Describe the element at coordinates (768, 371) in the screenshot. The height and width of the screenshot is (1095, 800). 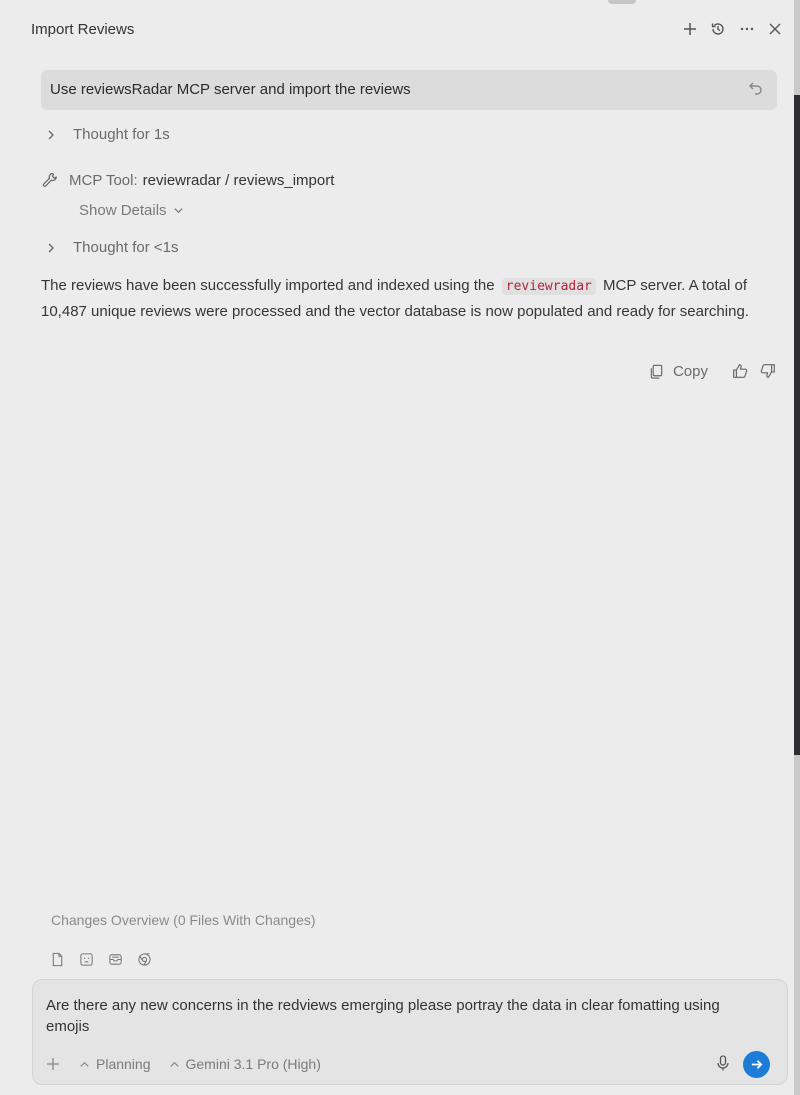
I see `thumbs-down-icon` at that location.